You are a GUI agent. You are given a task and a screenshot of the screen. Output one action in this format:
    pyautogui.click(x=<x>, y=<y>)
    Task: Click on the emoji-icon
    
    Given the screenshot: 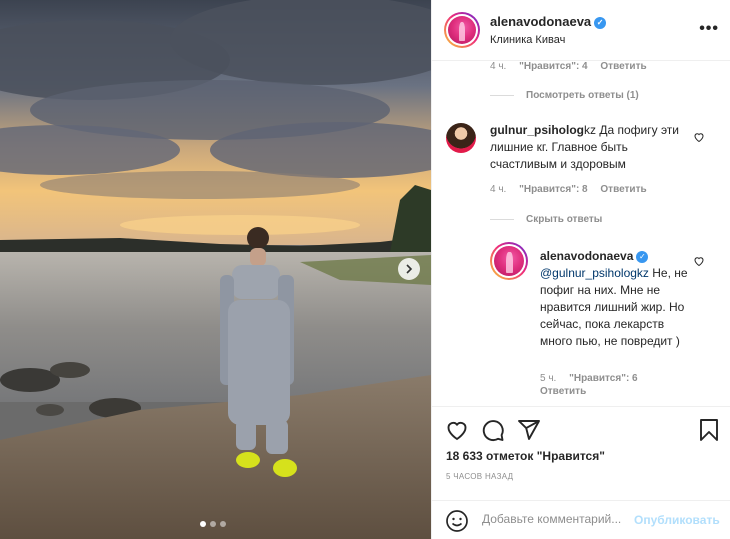 What is the action you would take?
    pyautogui.click(x=457, y=521)
    